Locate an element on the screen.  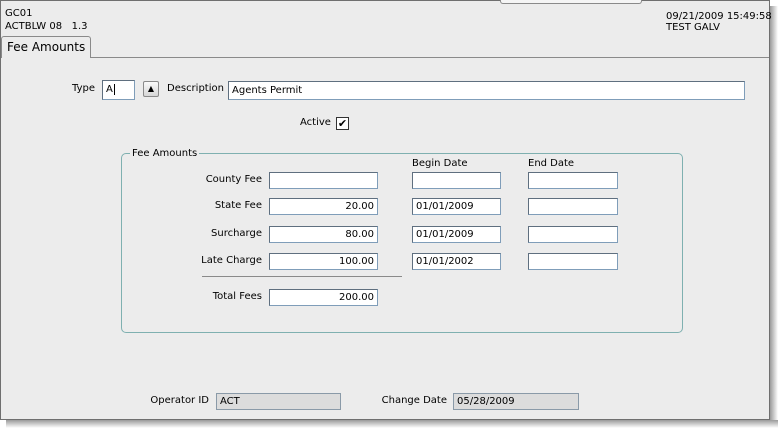
caret-up-icon: ▲ is located at coordinates (151, 88).